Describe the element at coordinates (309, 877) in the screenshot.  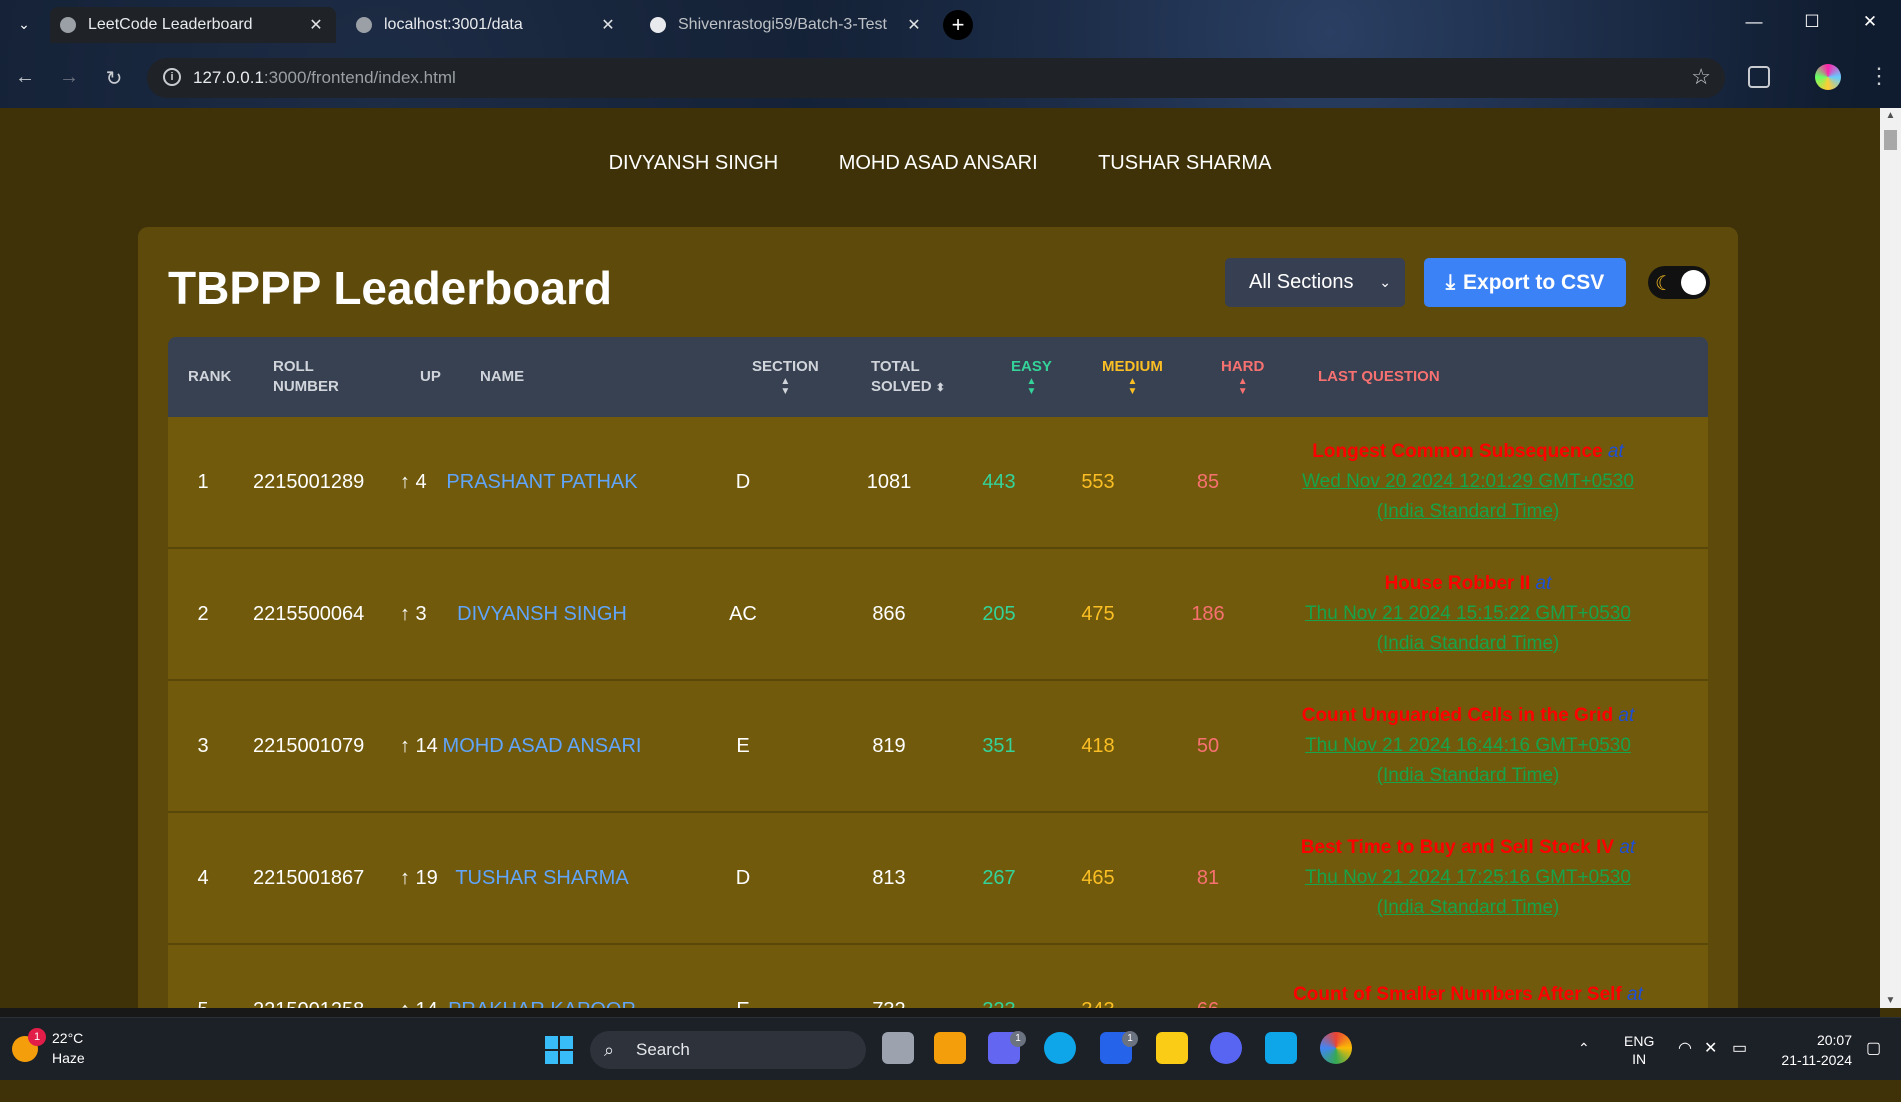
I see `cell-roll-number: 2215001867` at that location.